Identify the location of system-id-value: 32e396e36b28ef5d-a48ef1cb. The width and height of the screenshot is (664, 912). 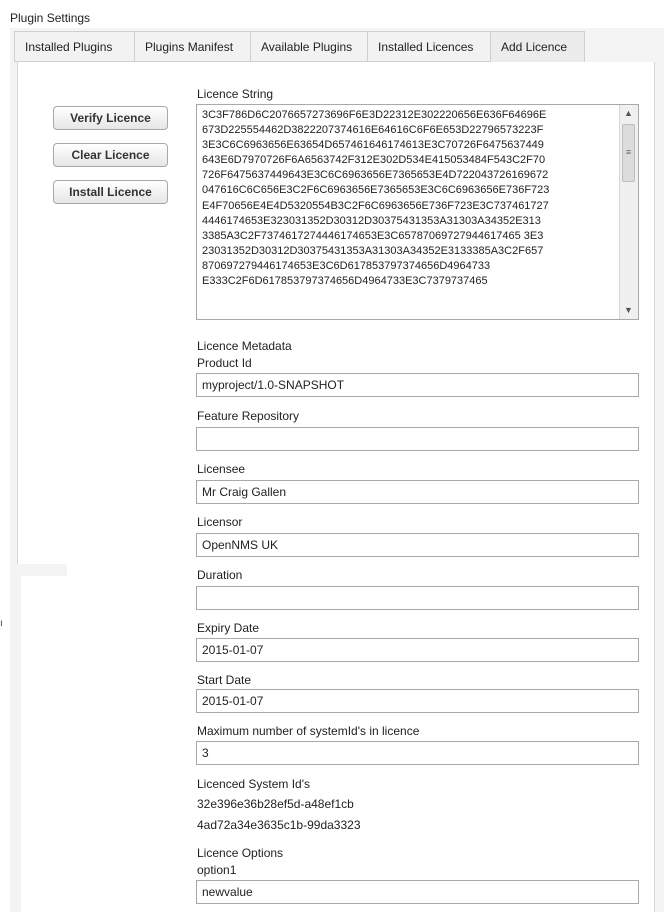
(275, 804).